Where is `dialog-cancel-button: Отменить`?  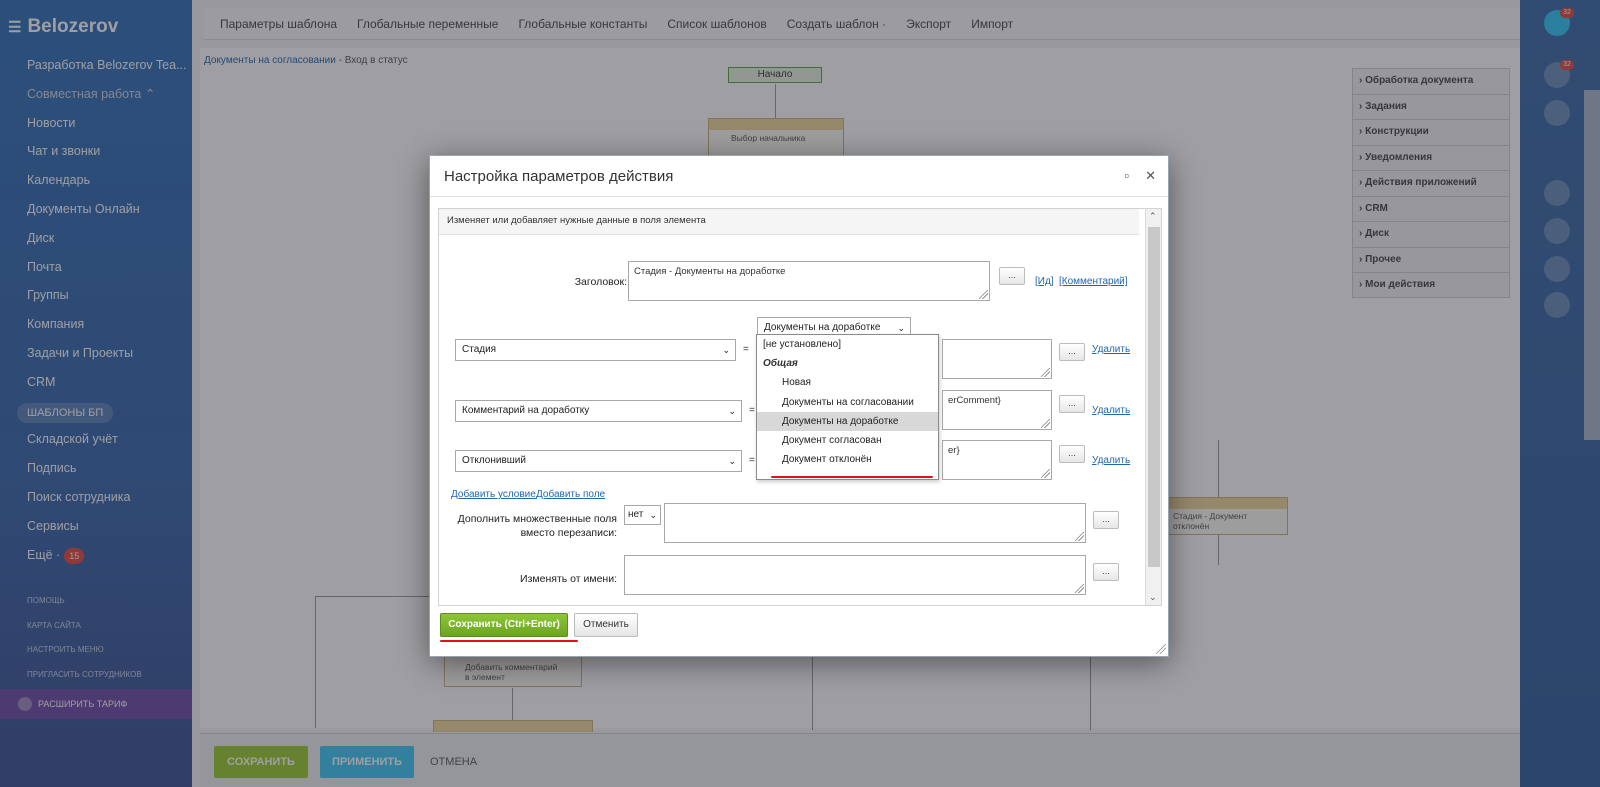 dialog-cancel-button: Отменить is located at coordinates (606, 625).